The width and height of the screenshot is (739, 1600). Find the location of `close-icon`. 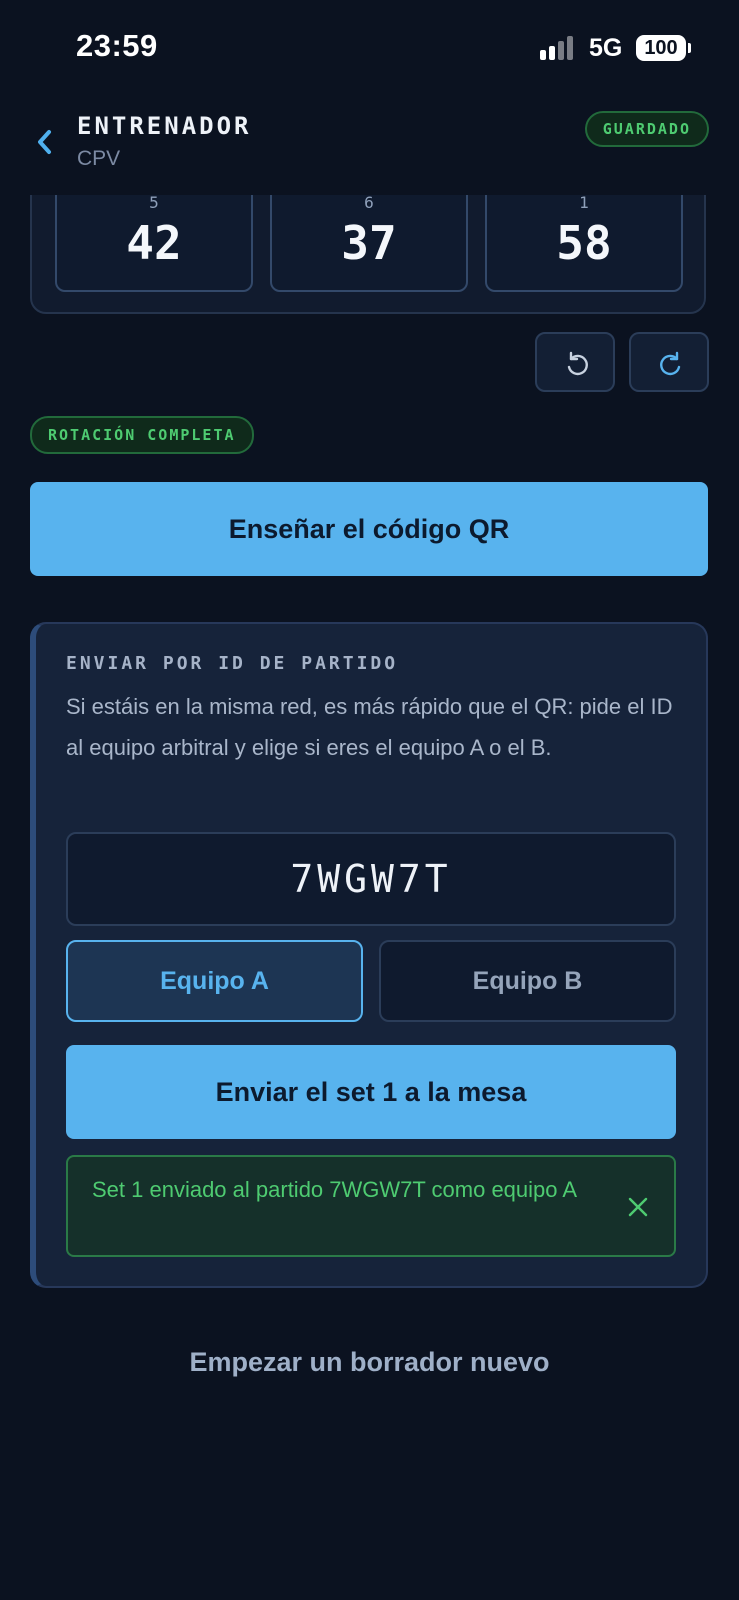

close-icon is located at coordinates (638, 1207).